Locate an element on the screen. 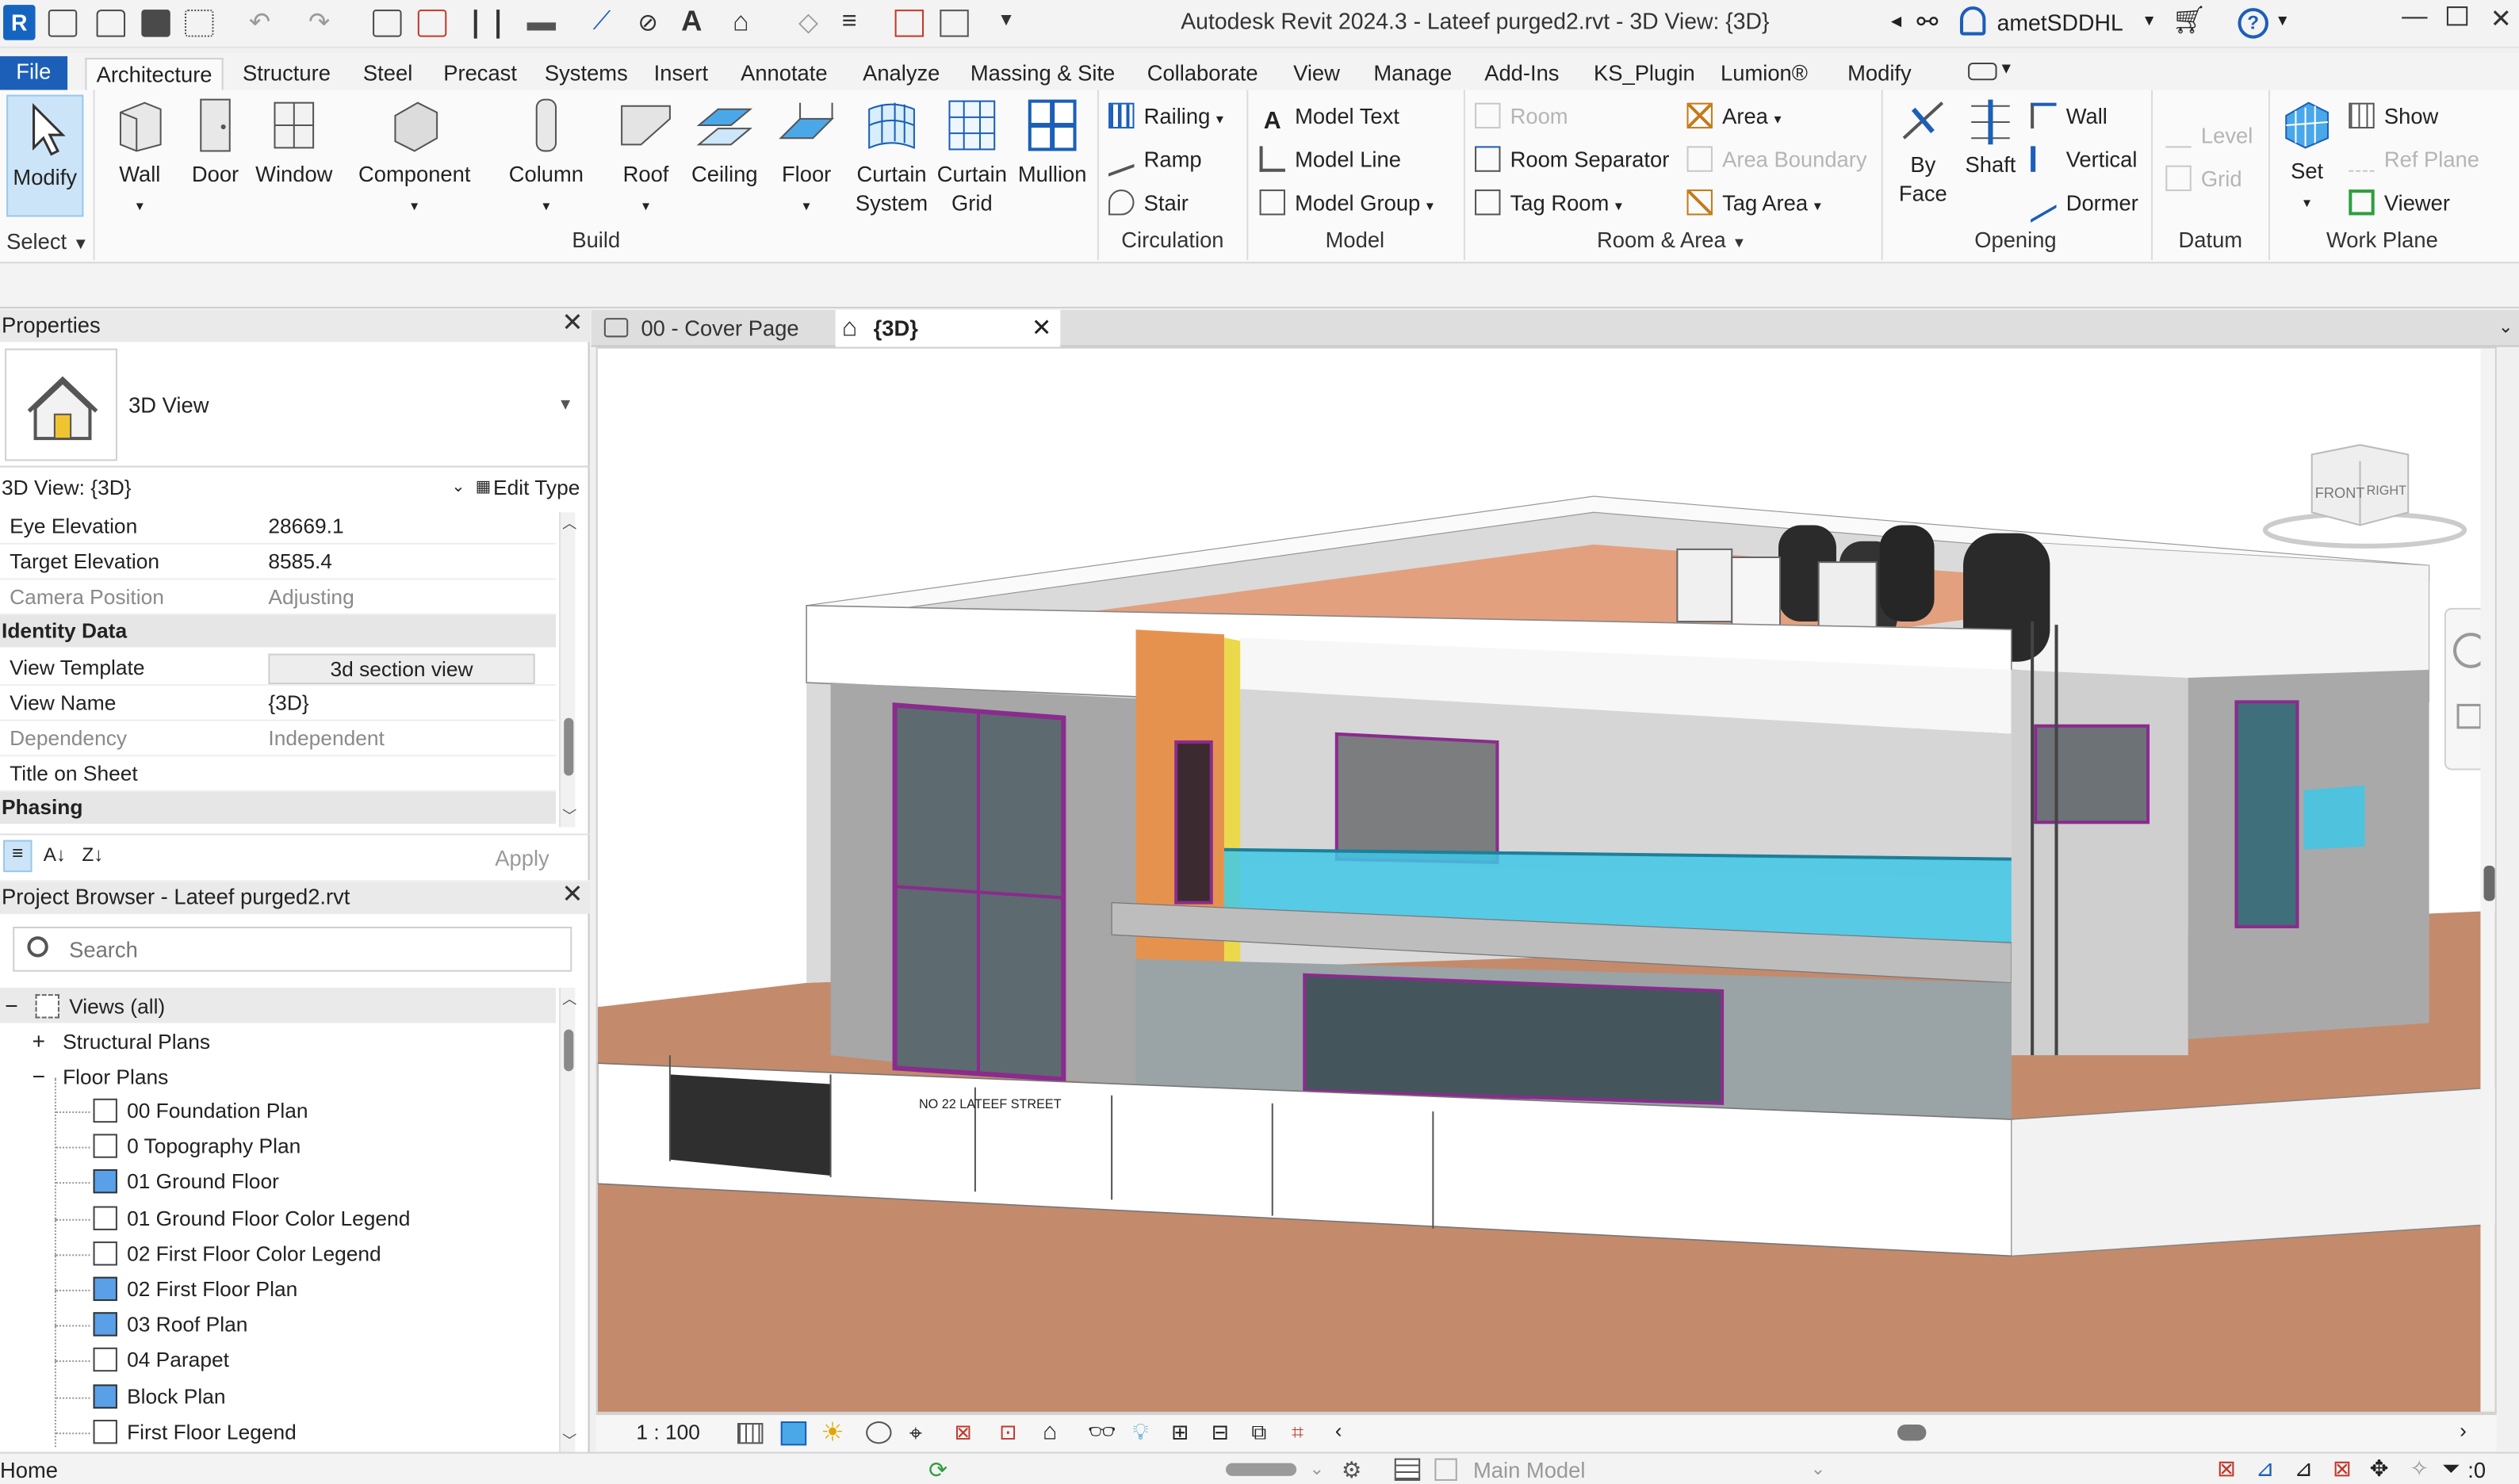 The height and width of the screenshot is (1484, 2519). worksets-icon: ⟳ is located at coordinates (937, 1470).